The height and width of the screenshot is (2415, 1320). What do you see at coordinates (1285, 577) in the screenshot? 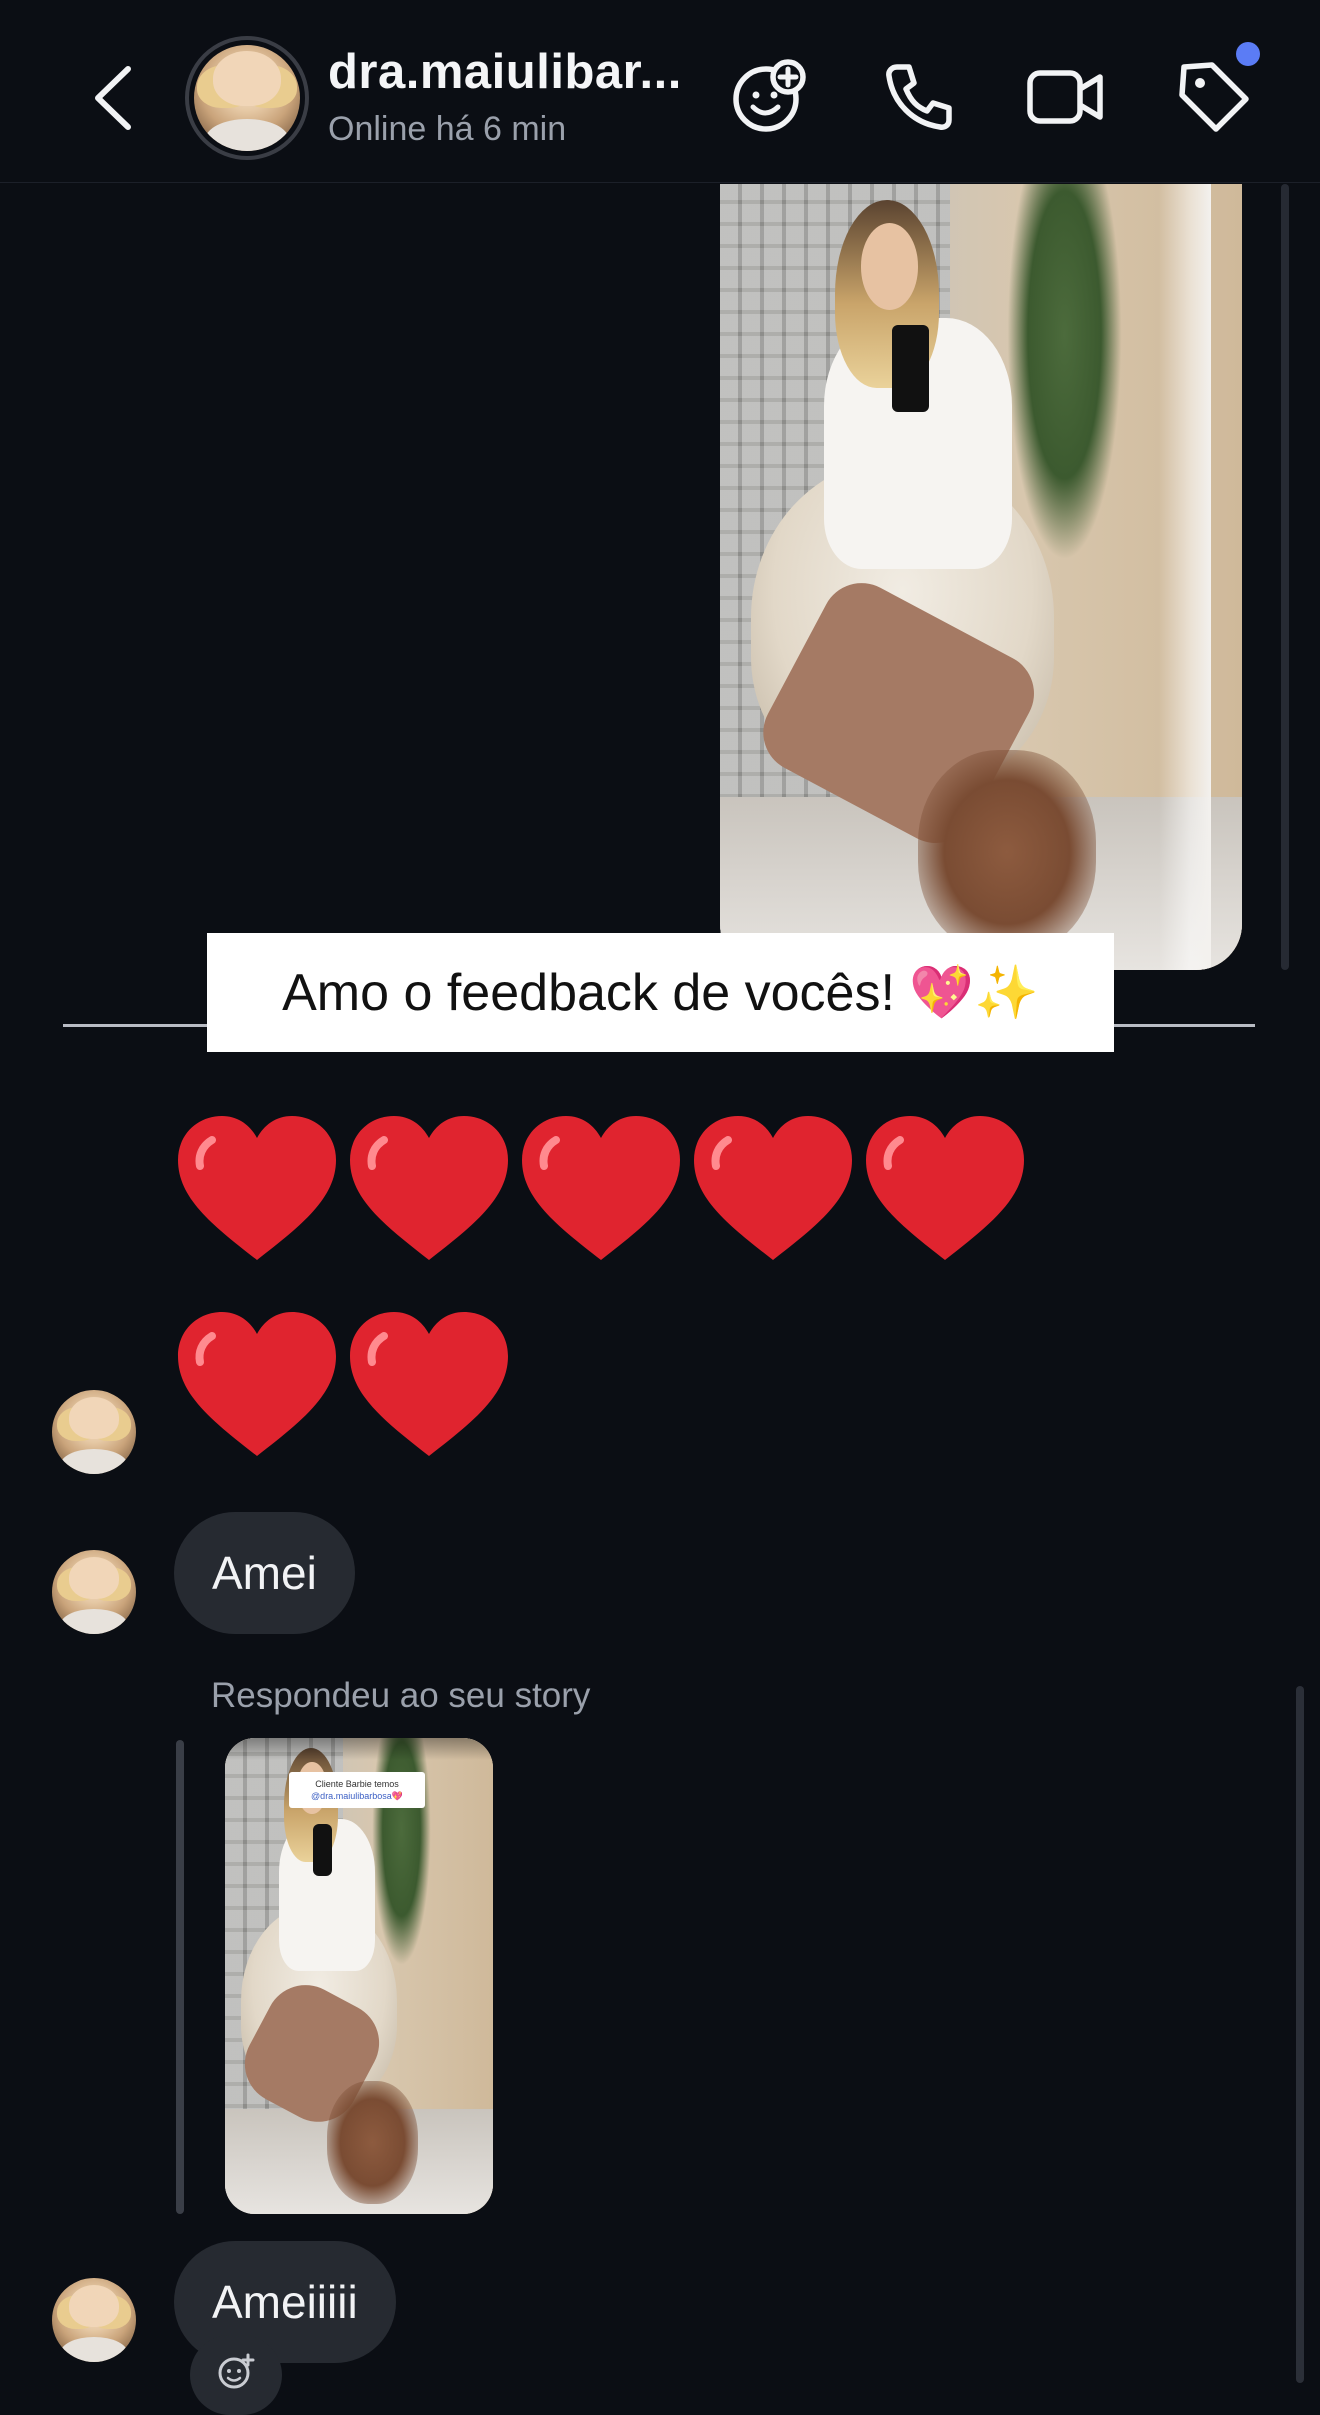
I see `scrollbar-top` at bounding box center [1285, 577].